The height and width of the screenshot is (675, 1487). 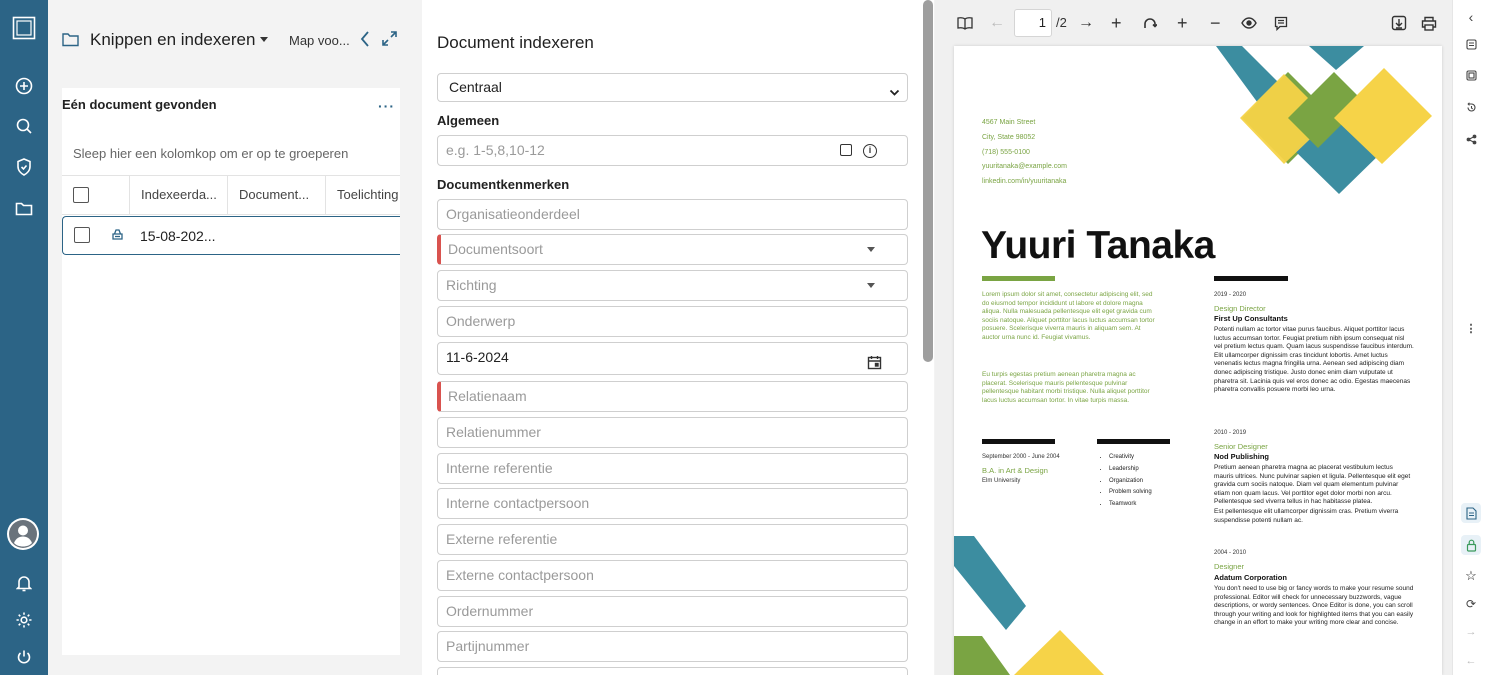 What do you see at coordinates (365, 41) in the screenshot?
I see `chevron-left-icon` at bounding box center [365, 41].